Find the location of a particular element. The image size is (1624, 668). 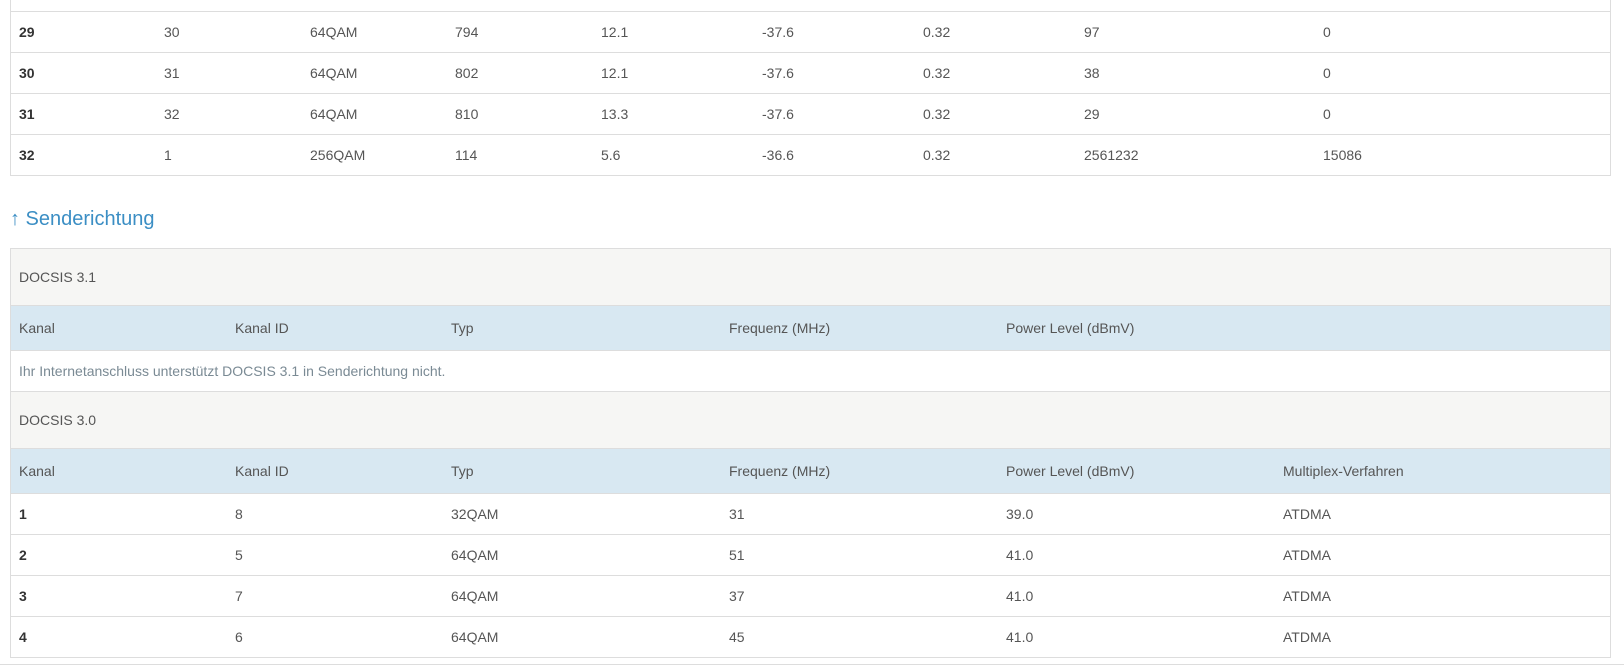

cell-kanal-id: 1 is located at coordinates (168, 155).